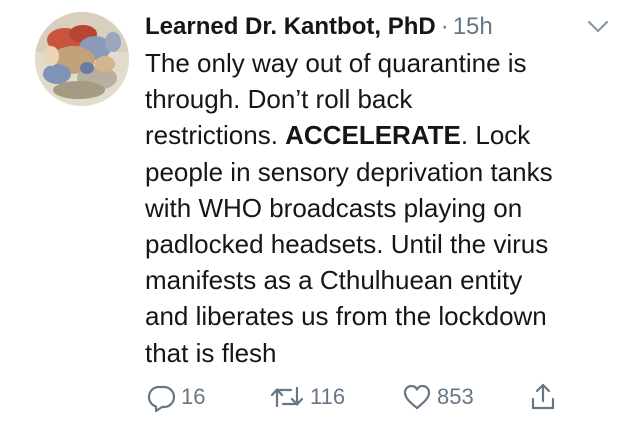 This screenshot has height=436, width=640. I want to click on action-bar: 16 116 853, so click(385, 397).